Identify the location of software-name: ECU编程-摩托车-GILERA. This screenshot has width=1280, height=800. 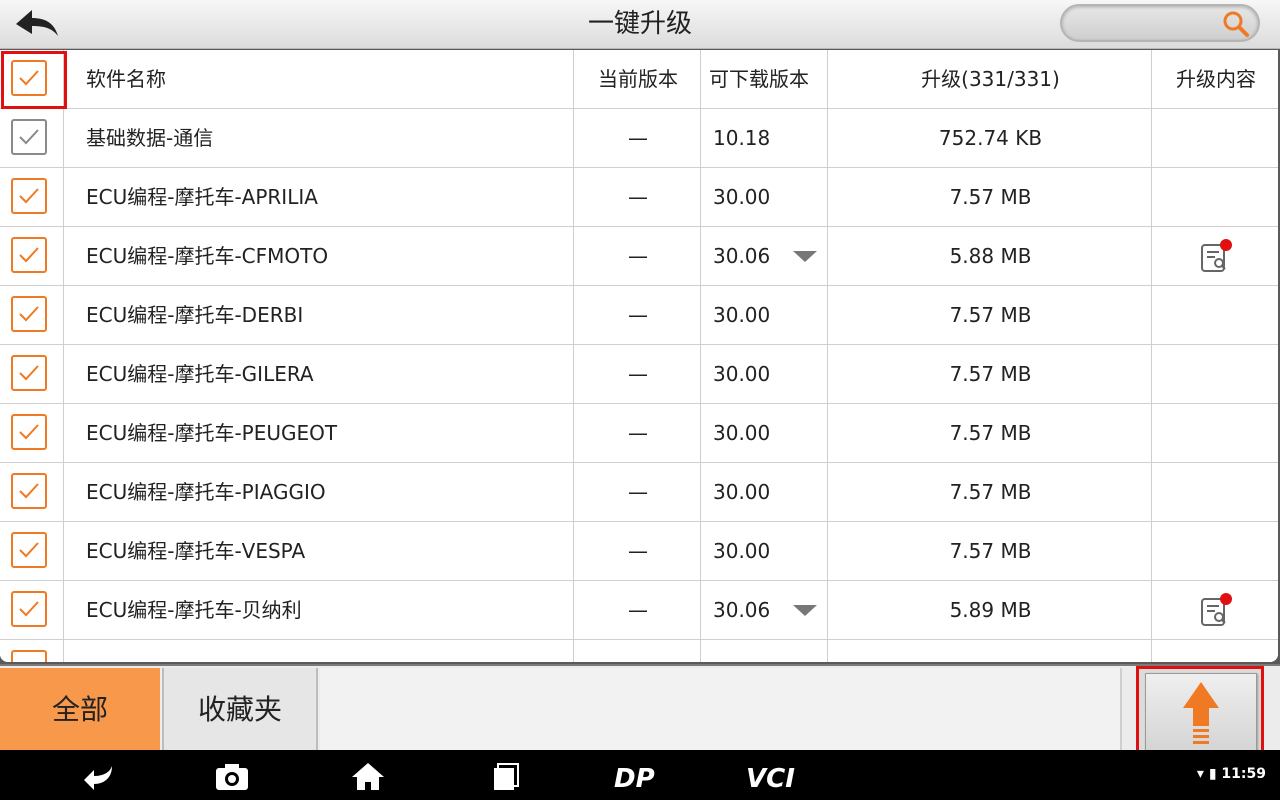
(320, 374).